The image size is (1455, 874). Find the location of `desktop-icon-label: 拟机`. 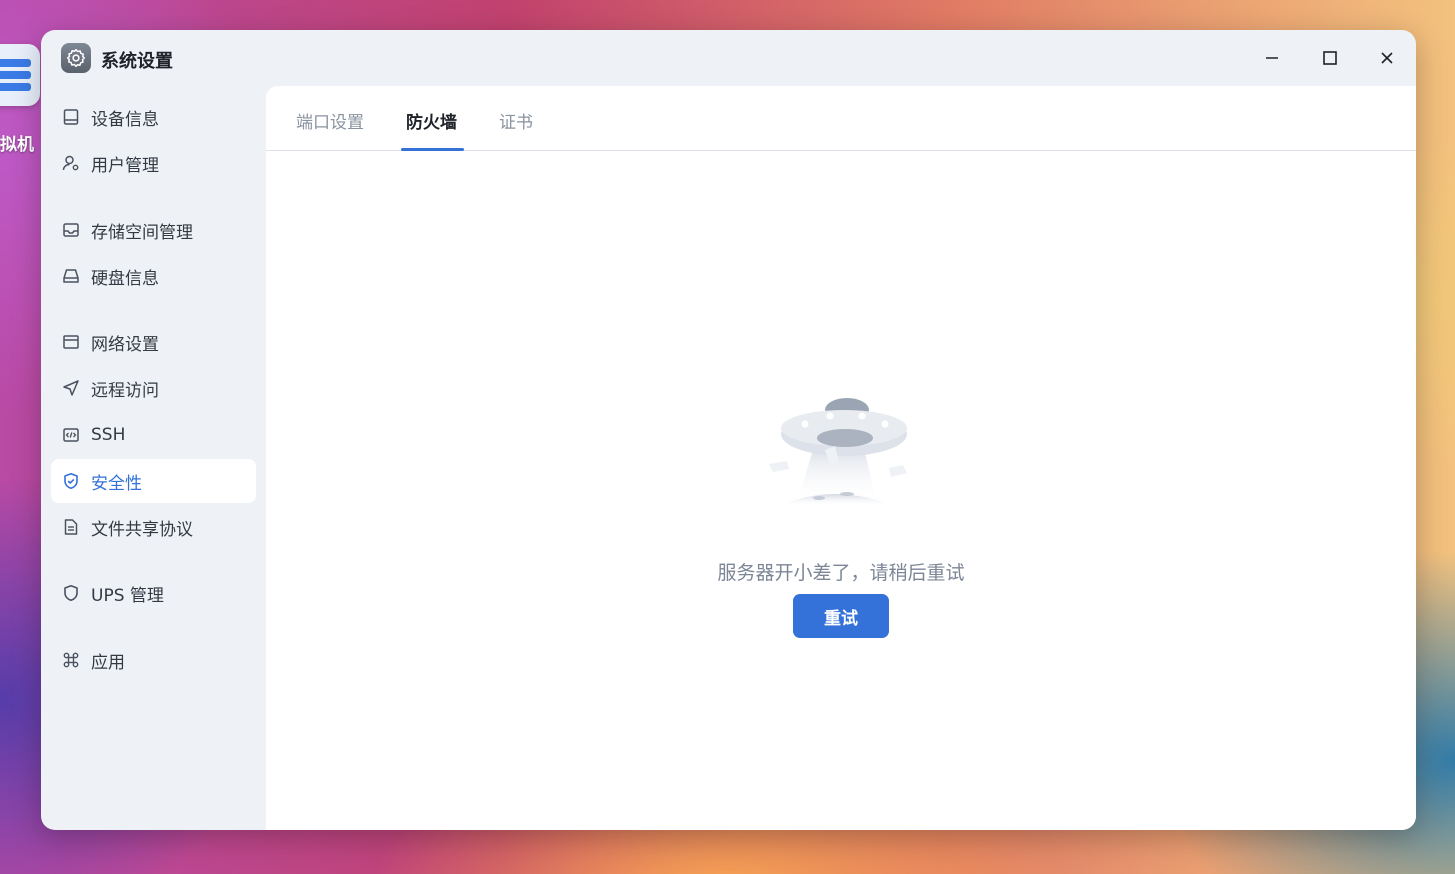

desktop-icon-label: 拟机 is located at coordinates (17, 142).